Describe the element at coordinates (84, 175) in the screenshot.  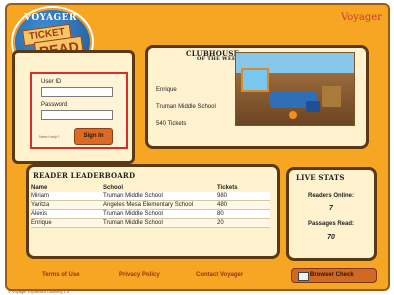
I see `leaderboard-title: READER LEADERBOARD` at that location.